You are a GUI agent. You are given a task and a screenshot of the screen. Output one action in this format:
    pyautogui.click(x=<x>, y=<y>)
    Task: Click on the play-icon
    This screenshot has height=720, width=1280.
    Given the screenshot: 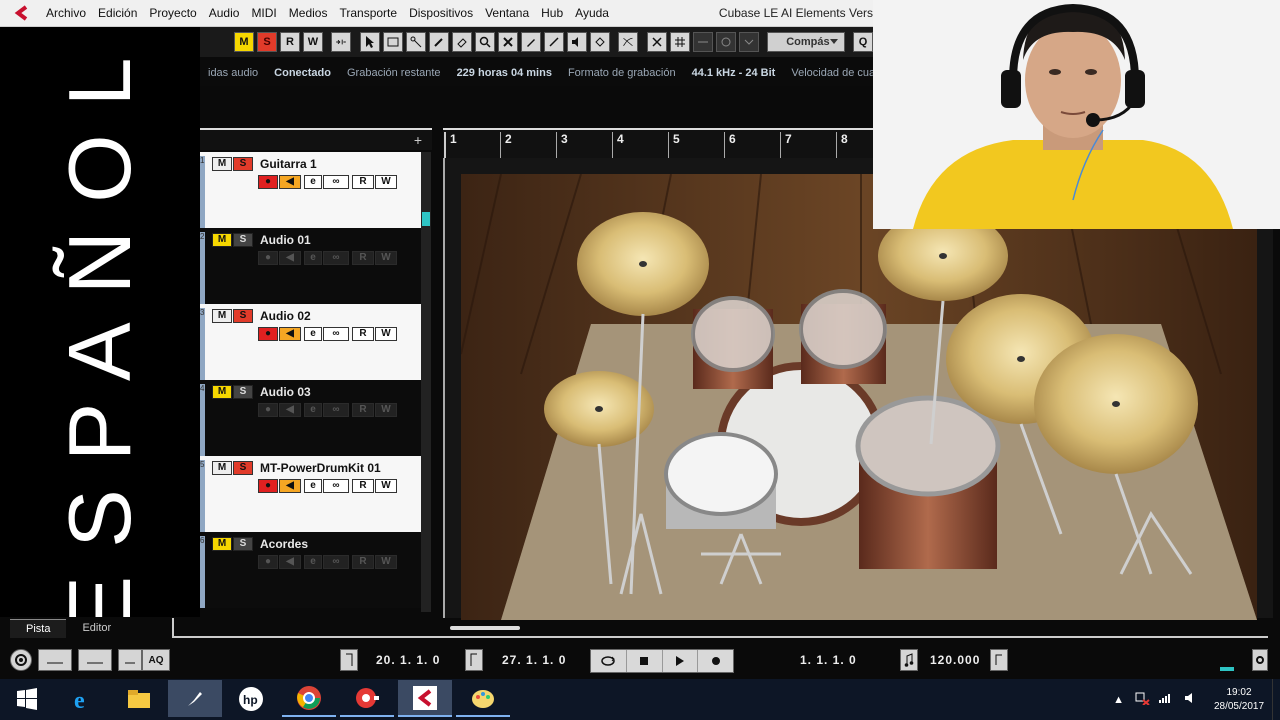 What is the action you would take?
    pyautogui.click(x=681, y=661)
    